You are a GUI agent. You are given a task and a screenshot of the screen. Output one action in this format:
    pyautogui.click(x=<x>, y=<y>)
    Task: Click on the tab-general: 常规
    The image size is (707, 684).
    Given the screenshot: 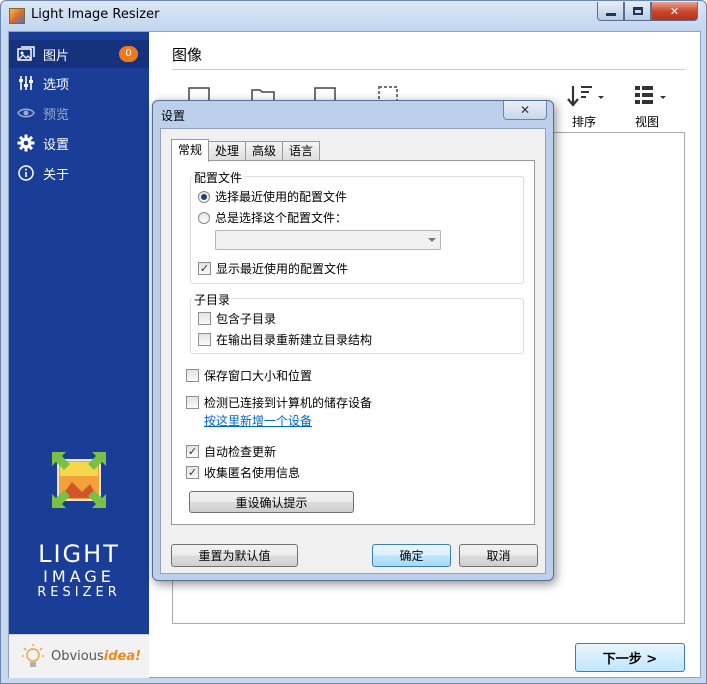 What is the action you would take?
    pyautogui.click(x=190, y=150)
    